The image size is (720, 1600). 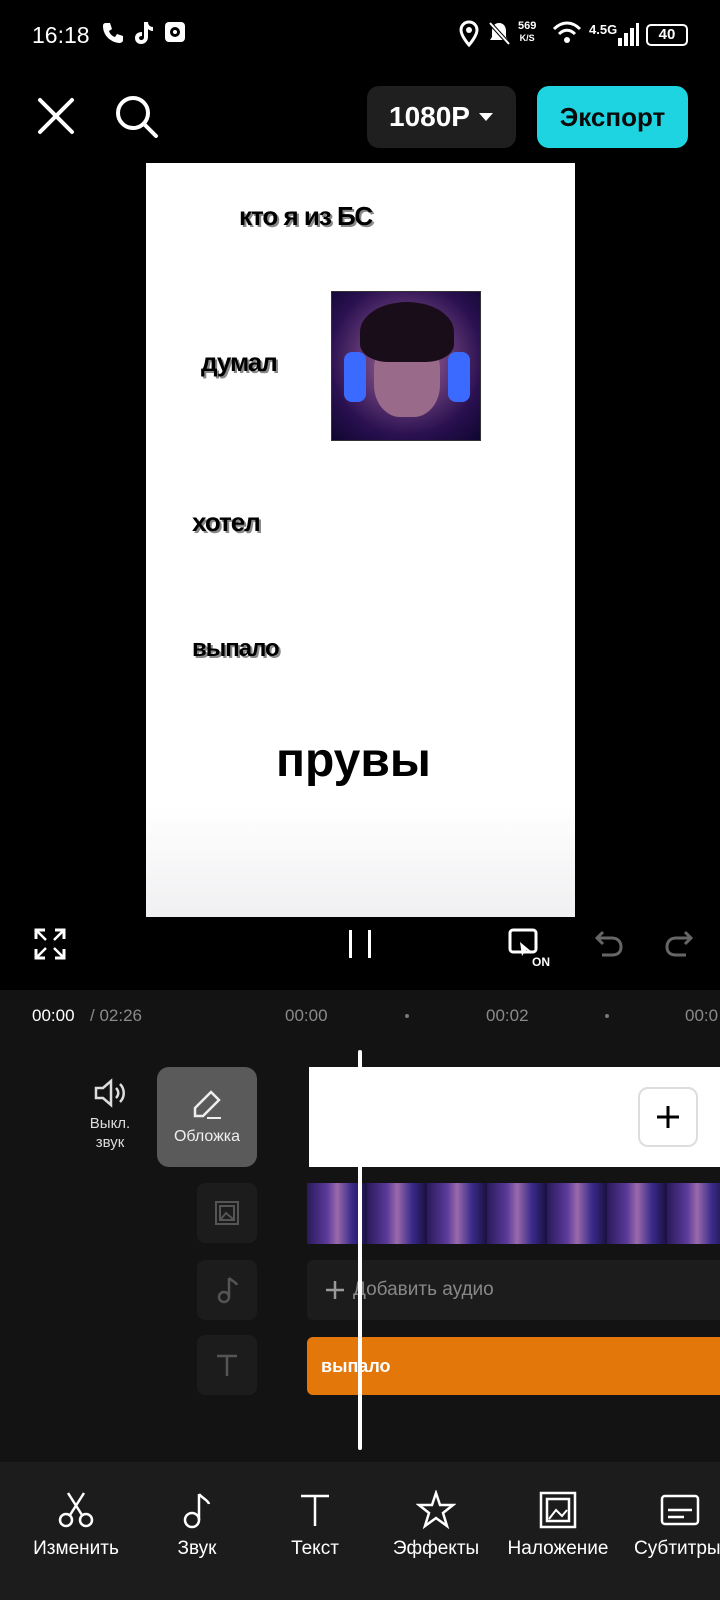 What do you see at coordinates (436, 1548) in the screenshot?
I see `tool-effects-label: Эффекты` at bounding box center [436, 1548].